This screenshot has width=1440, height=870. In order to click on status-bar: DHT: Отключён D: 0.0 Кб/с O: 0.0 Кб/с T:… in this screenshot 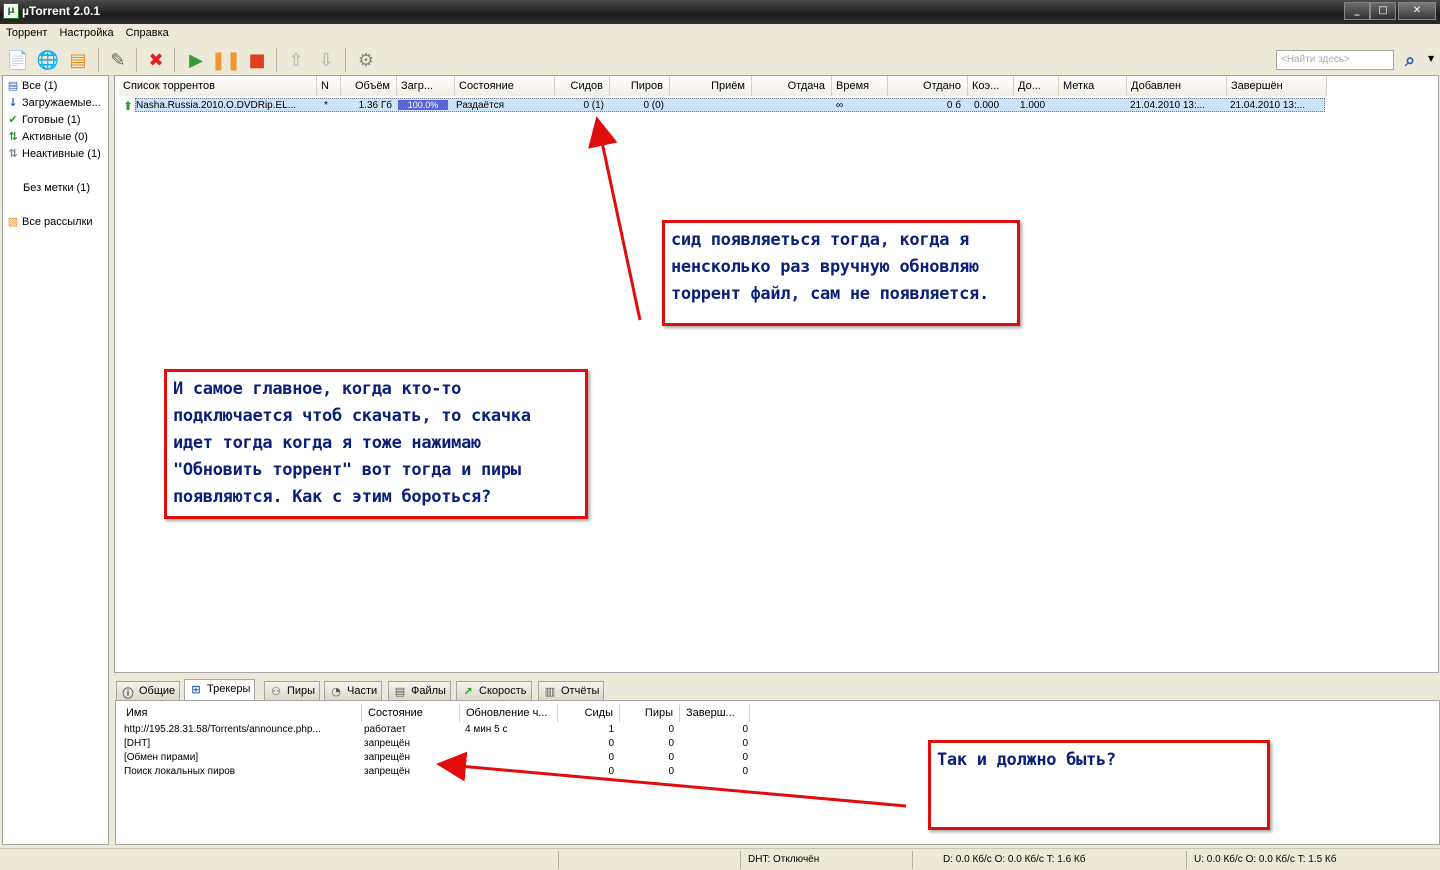, I will do `click(720, 859)`.